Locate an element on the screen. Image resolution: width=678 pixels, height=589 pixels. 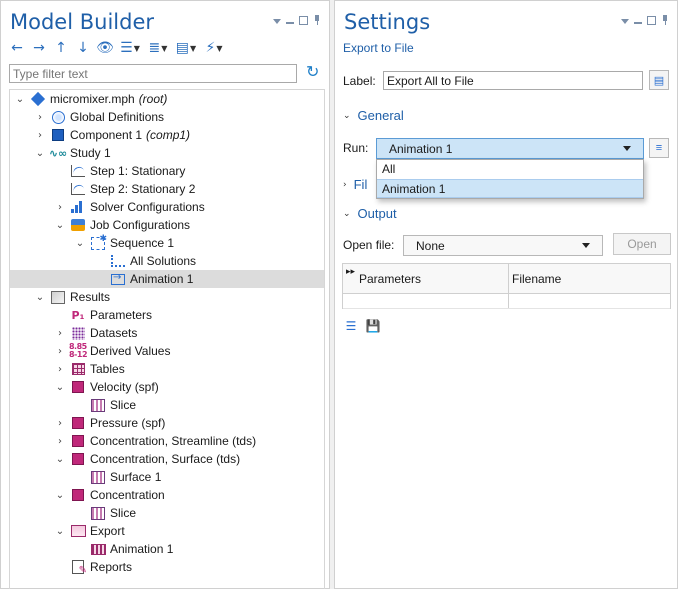
run-option-all: All is located at coordinates (510, 169).